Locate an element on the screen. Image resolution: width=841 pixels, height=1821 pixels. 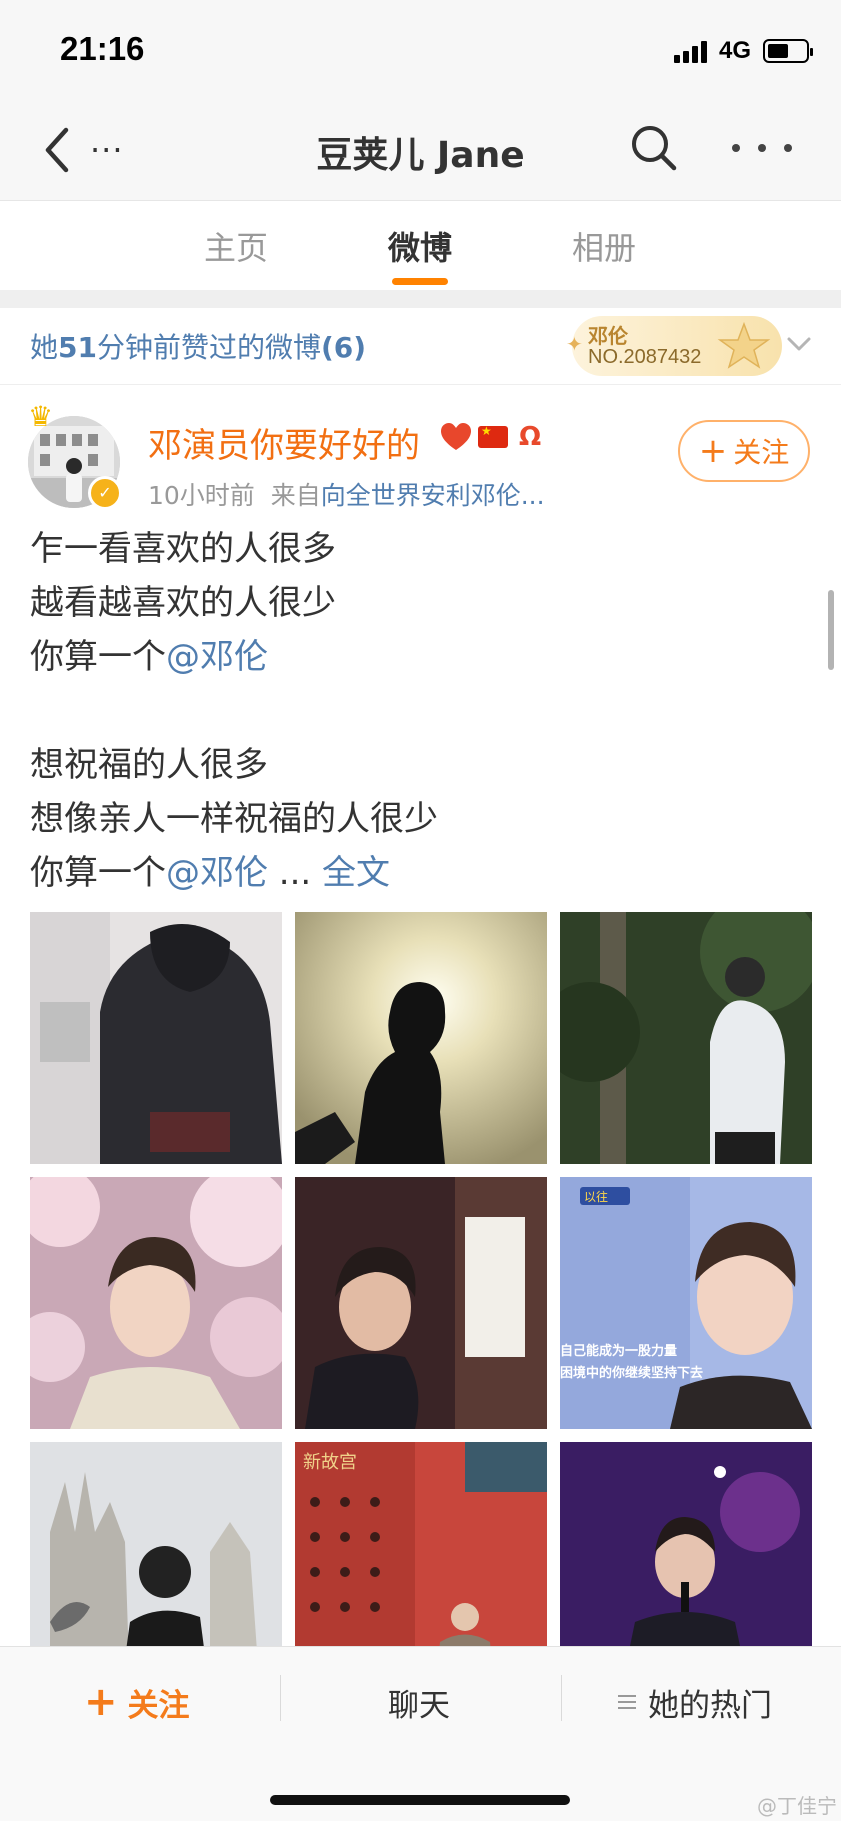
battery-icon is located at coordinates (788, 51).